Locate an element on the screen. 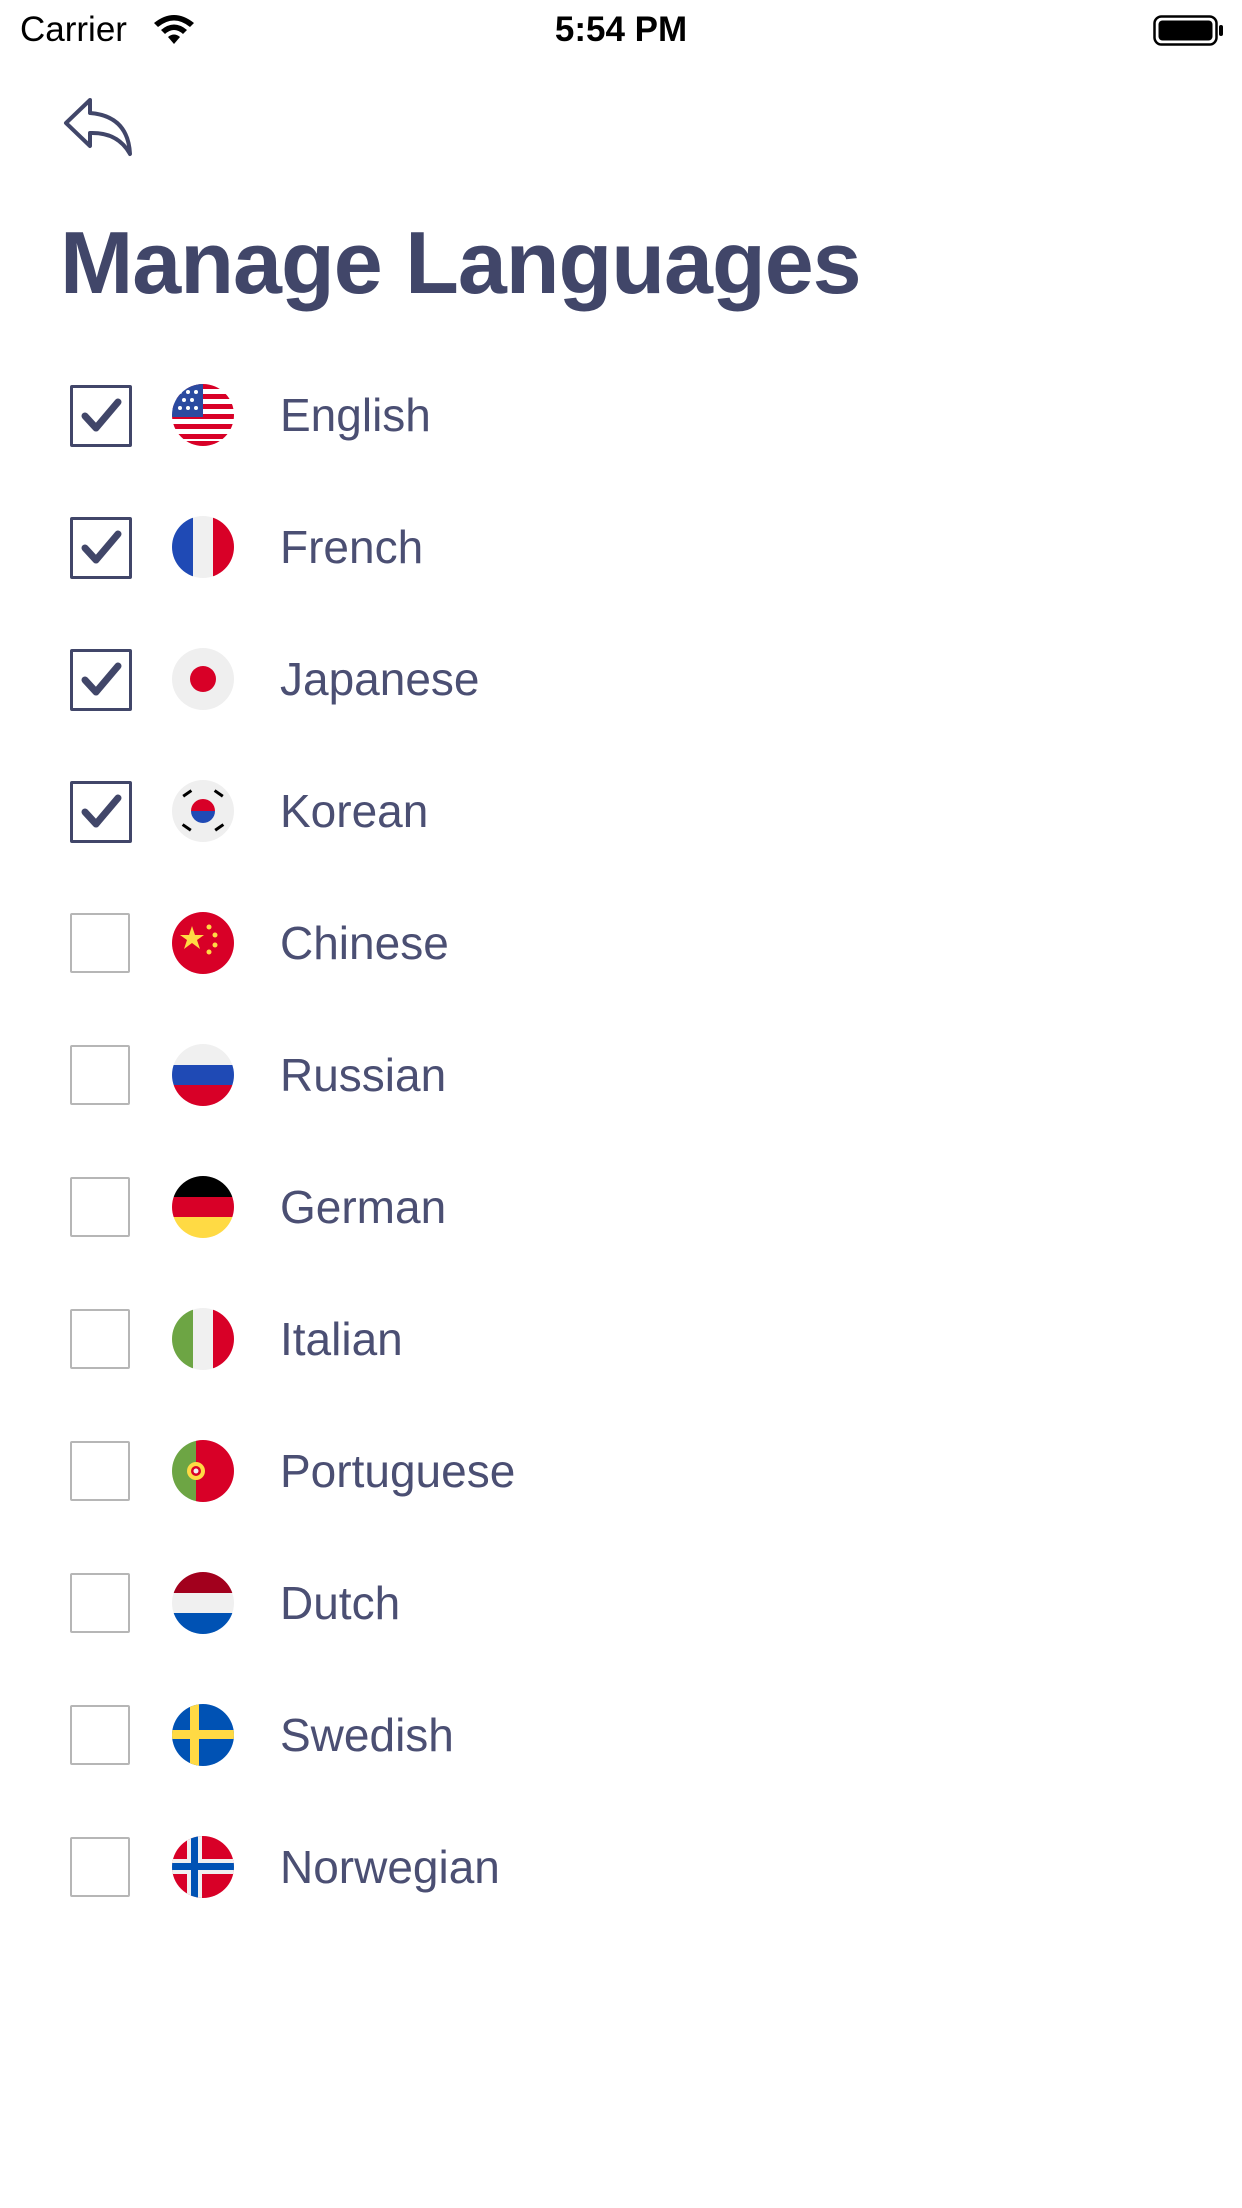 This screenshot has width=1242, height=2208. clock: 5:54 PM is located at coordinates (621, 29).